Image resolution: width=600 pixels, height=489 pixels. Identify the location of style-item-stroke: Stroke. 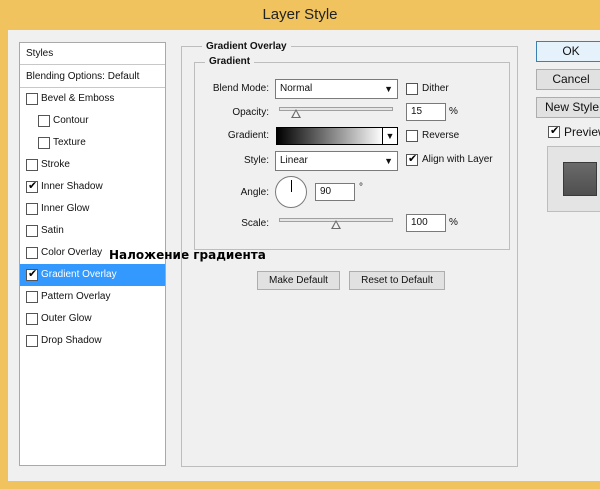
(92, 165).